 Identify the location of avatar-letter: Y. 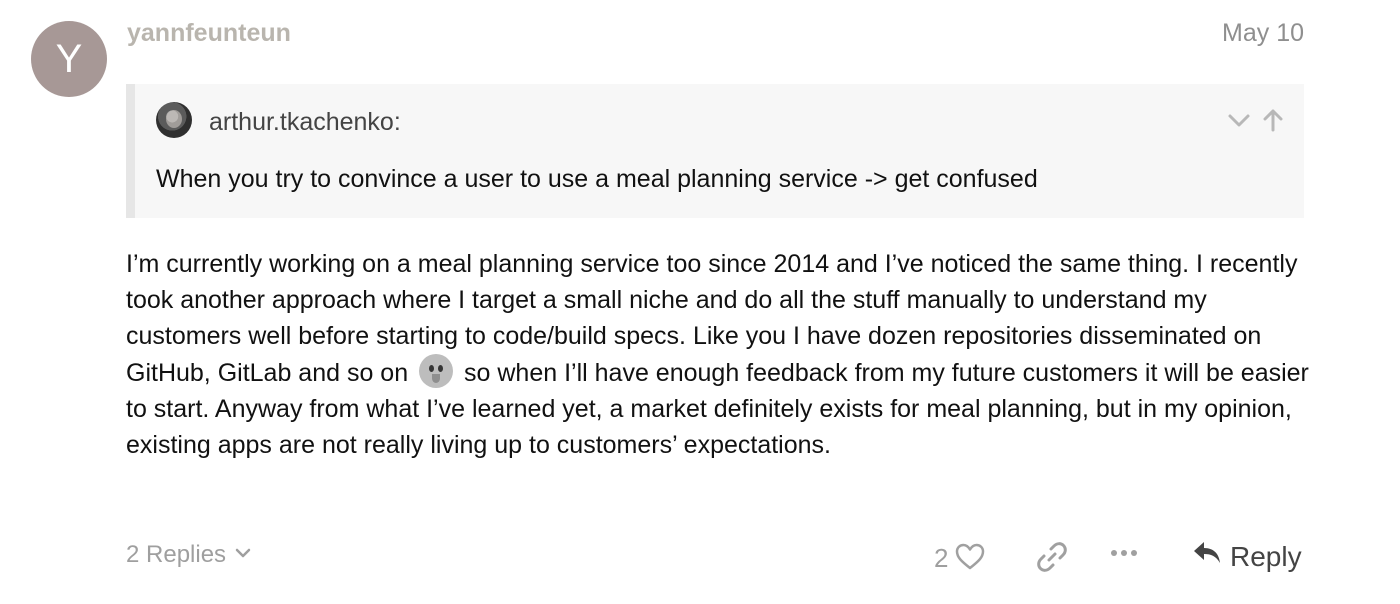
(69, 59).